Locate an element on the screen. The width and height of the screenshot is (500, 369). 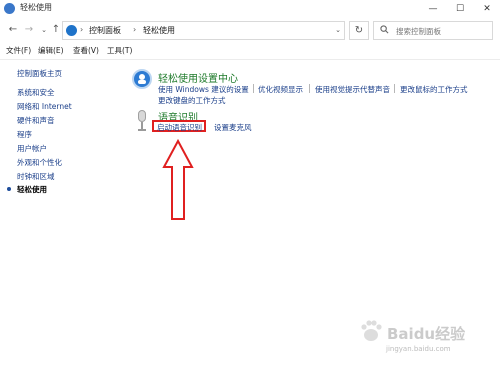
link-optimize-display: 优化视频显示 is located at coordinates (280, 89).